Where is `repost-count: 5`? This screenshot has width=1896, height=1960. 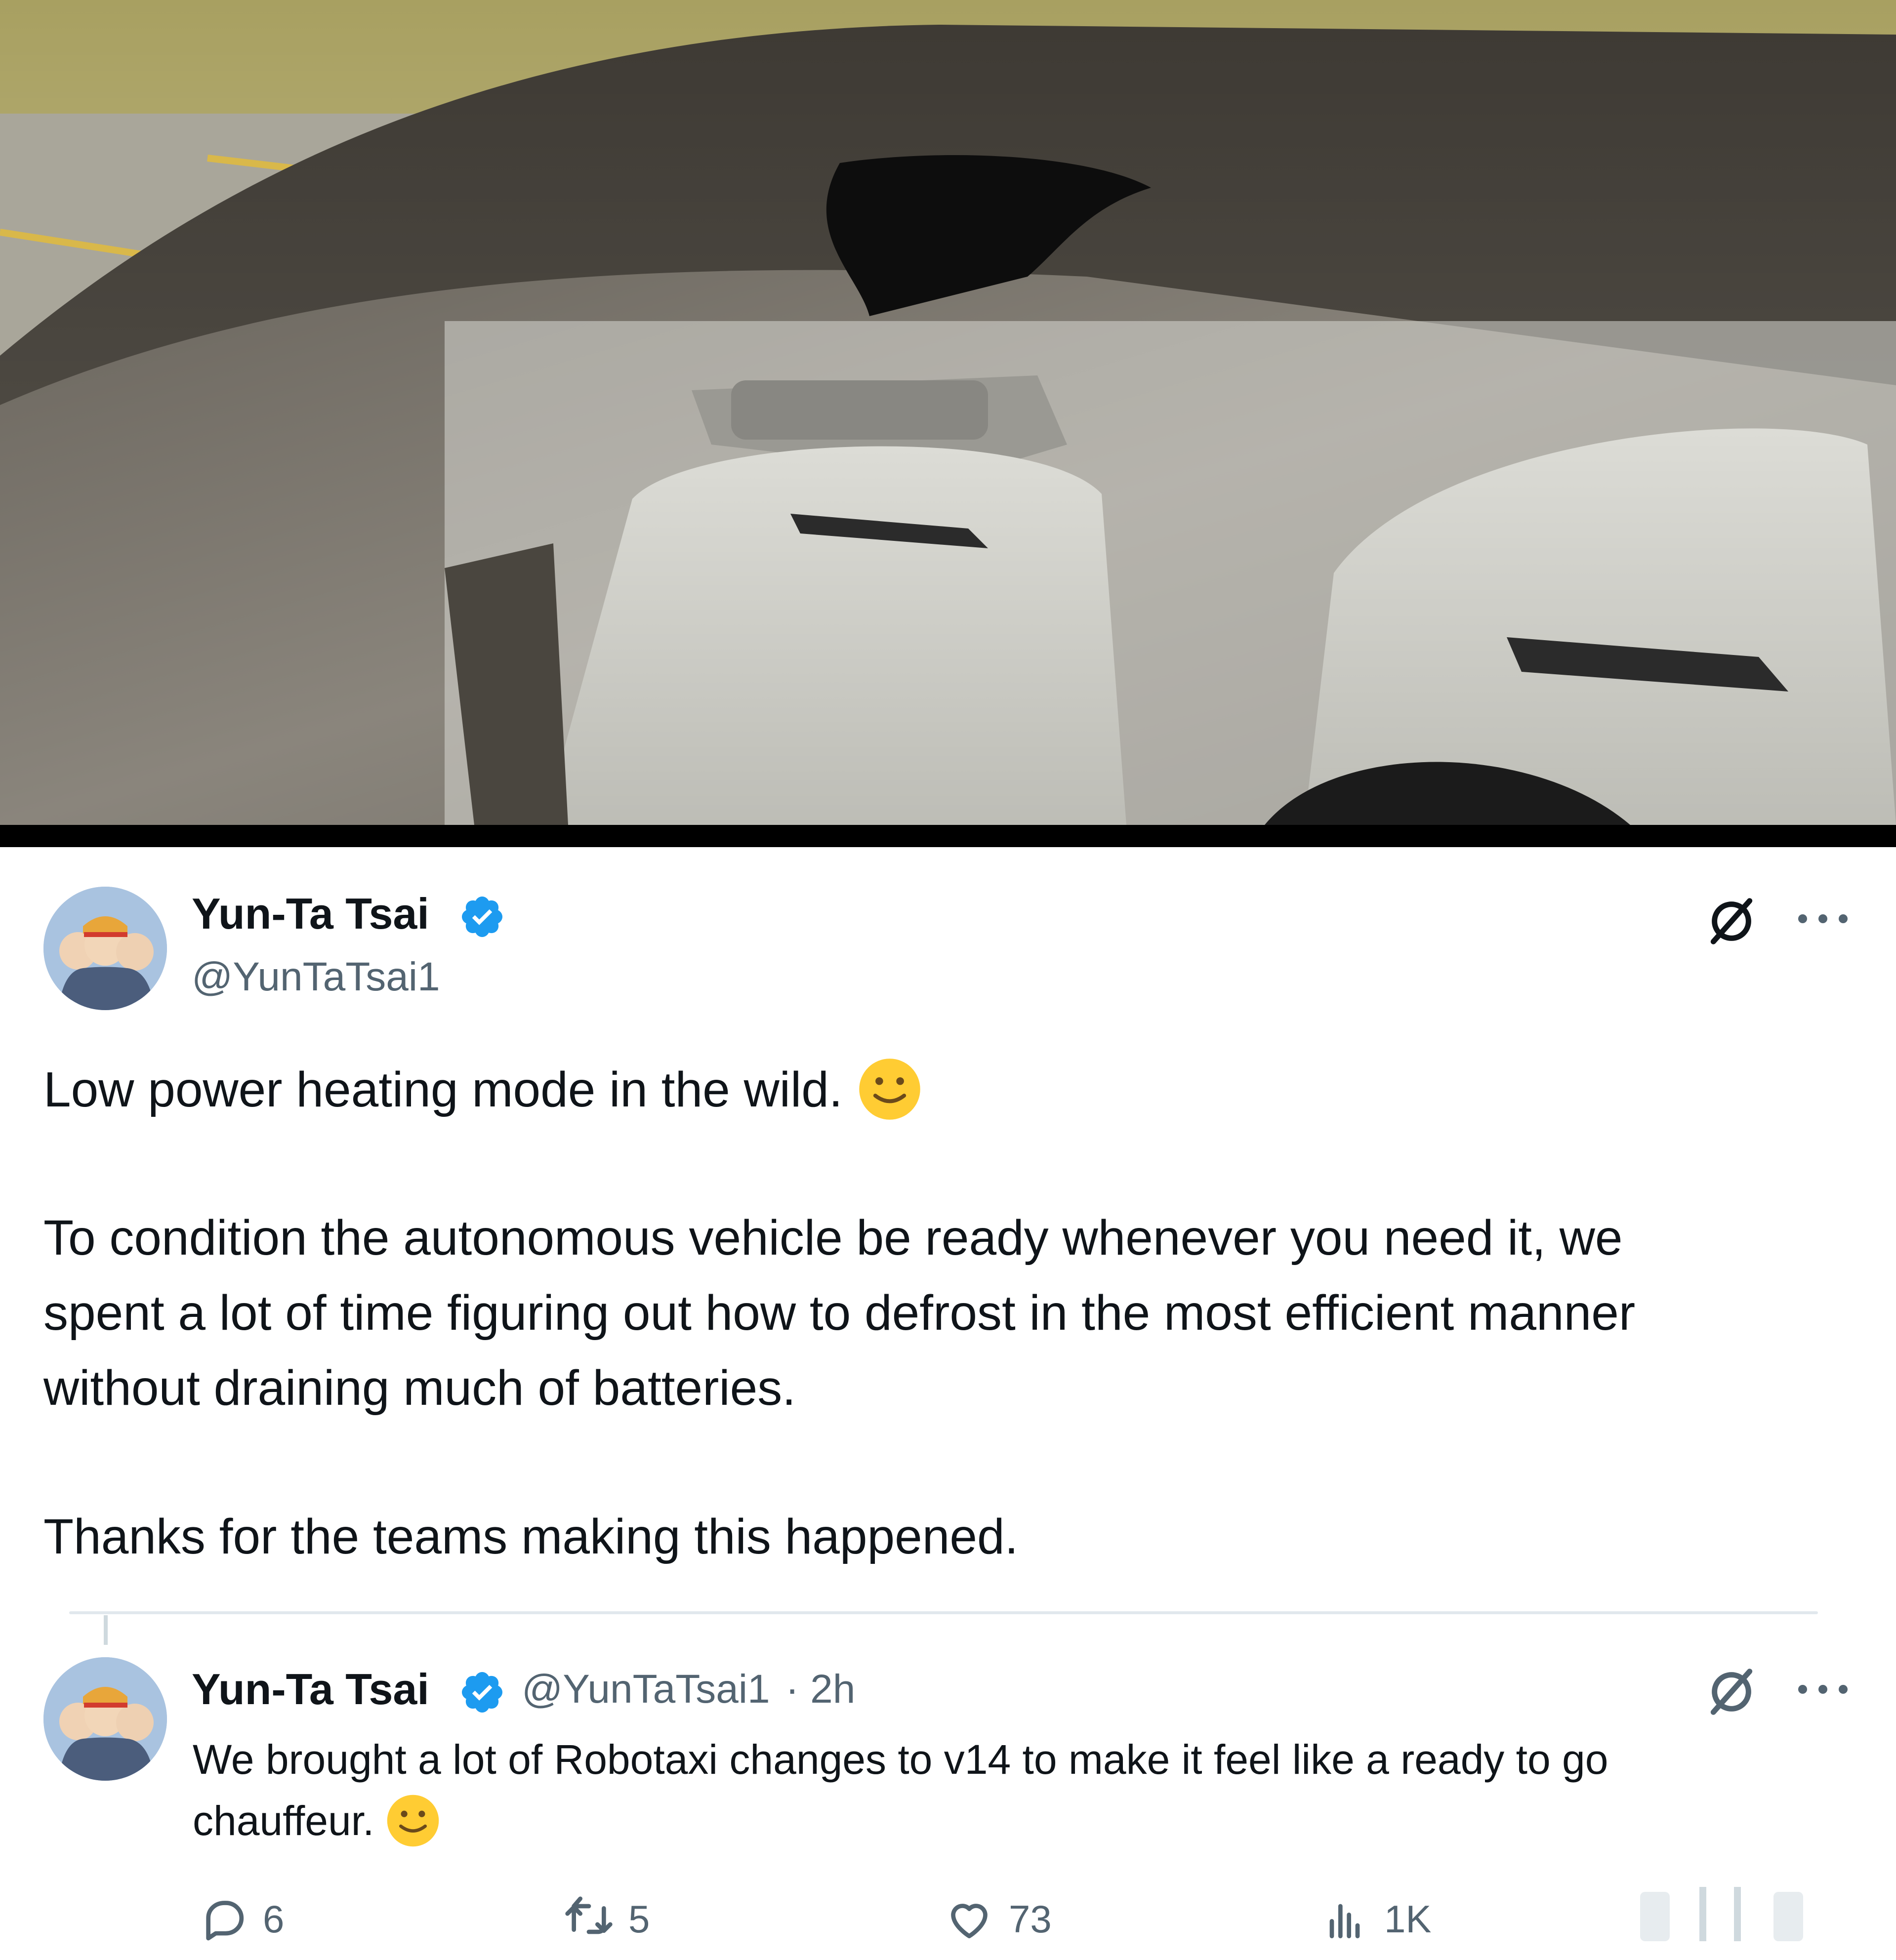 repost-count: 5 is located at coordinates (639, 1919).